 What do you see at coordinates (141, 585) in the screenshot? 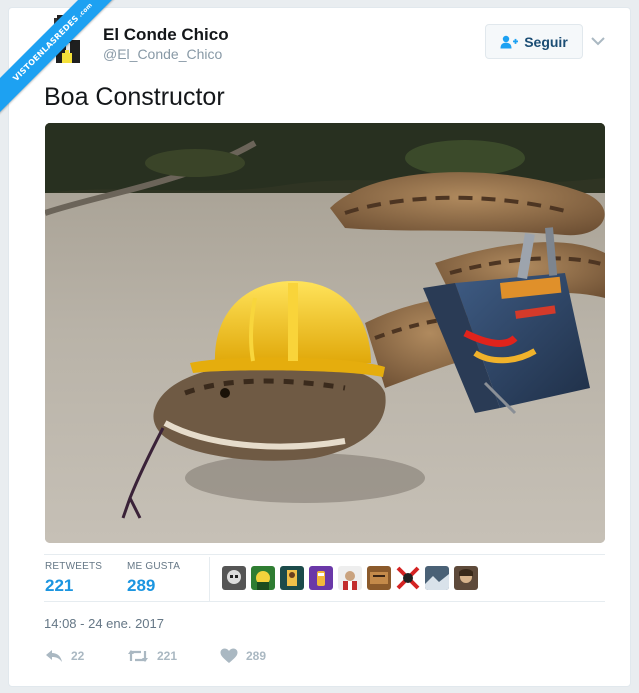
I see `likes-value: 289` at bounding box center [141, 585].